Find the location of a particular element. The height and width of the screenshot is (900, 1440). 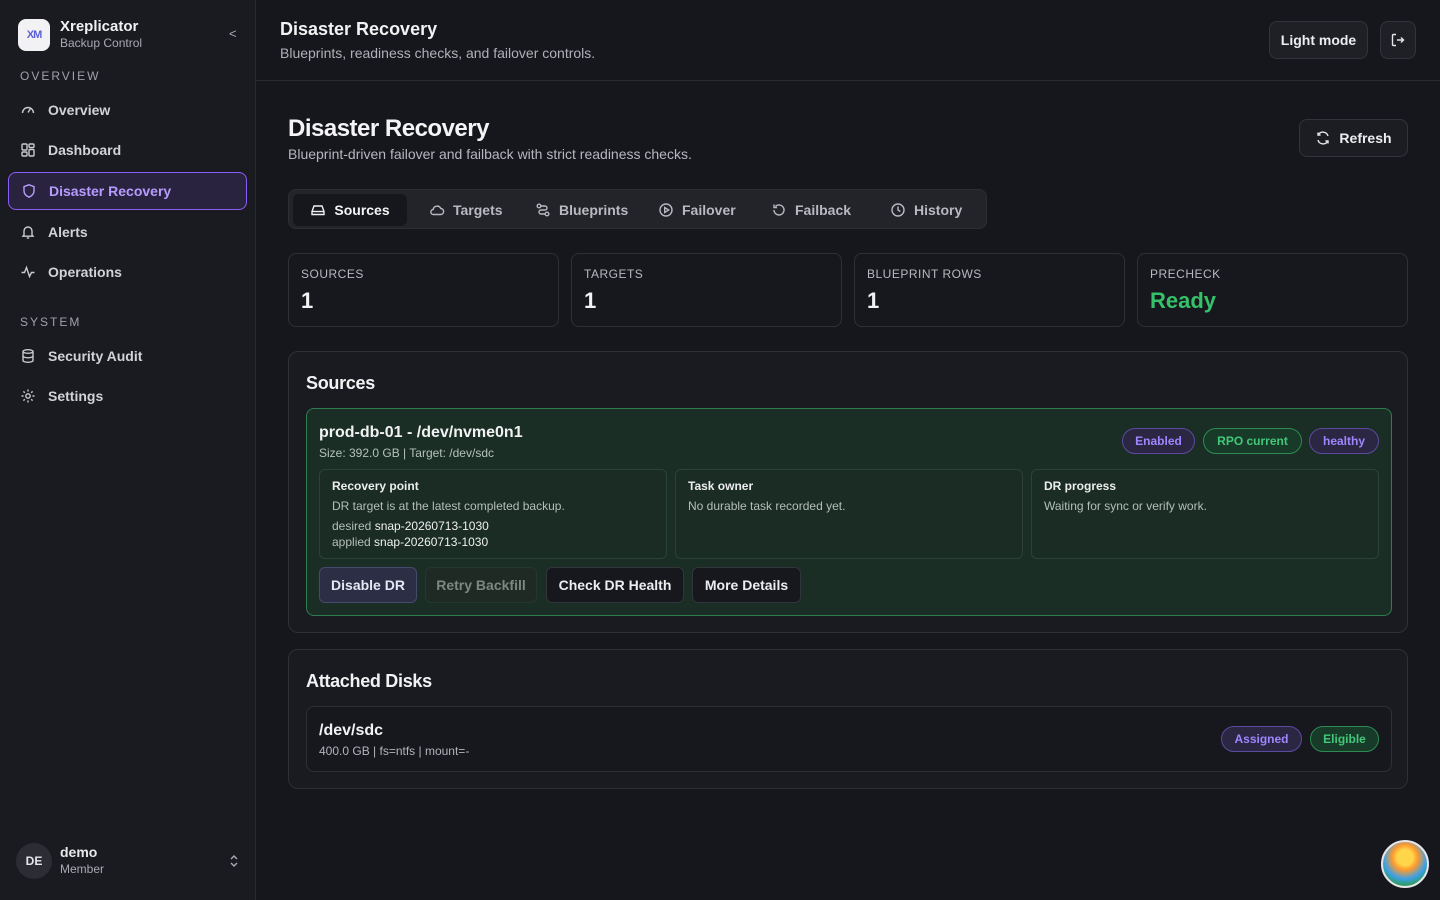

brand-text: Xreplicator Backup Control is located at coordinates (101, 34).